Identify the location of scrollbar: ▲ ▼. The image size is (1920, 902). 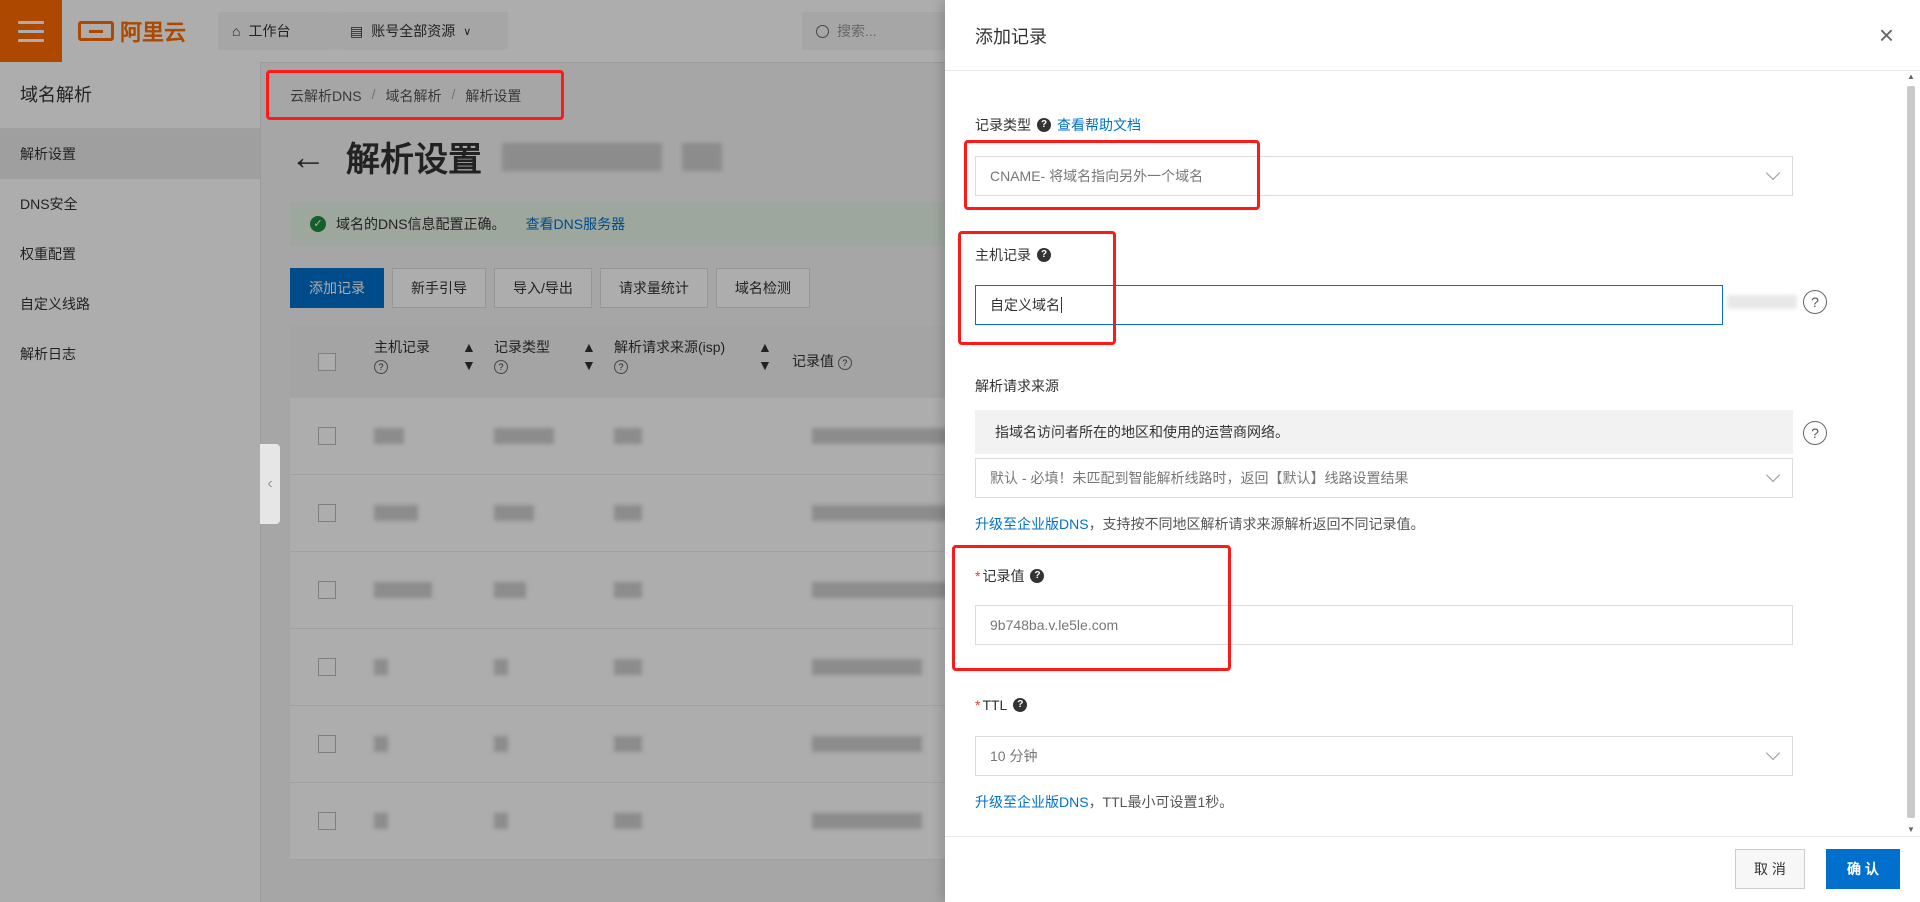
(1911, 453).